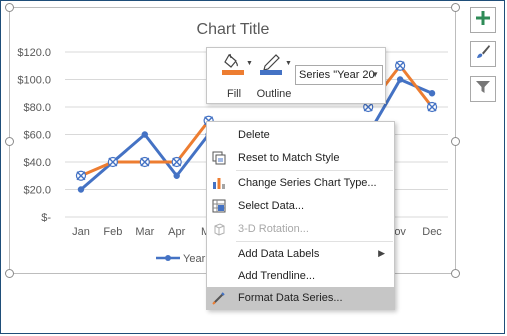 The width and height of the screenshot is (507, 336). I want to click on y-tick-label: $120.0, so click(34, 53).